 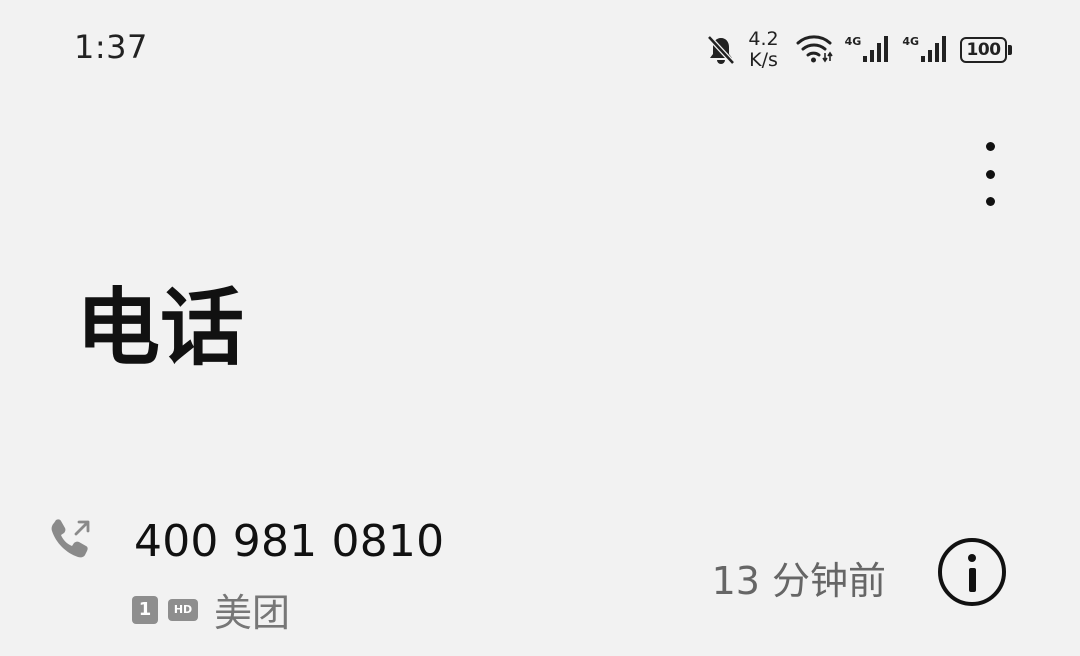 What do you see at coordinates (145, 609) in the screenshot?
I see `sim-badge: 1` at bounding box center [145, 609].